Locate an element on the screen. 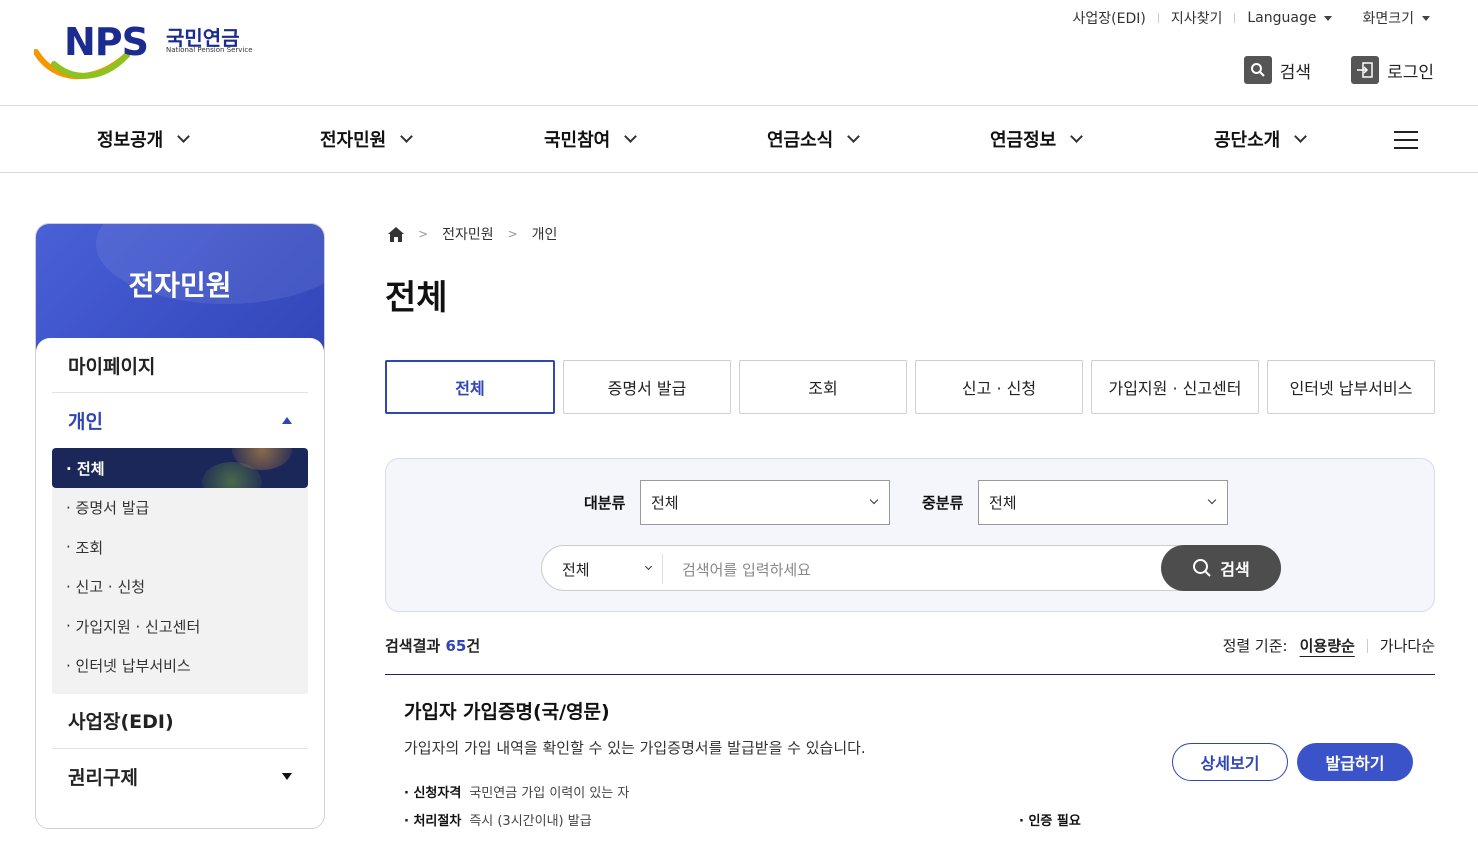  eligibility-meta: · 신청자격 국민연금 가입 이력이 있는 자 is located at coordinates (516, 791).